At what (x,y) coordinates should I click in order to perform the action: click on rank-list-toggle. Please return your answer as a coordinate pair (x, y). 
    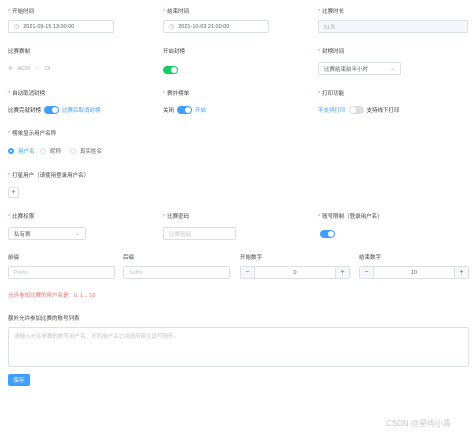
    Looking at the image, I should click on (185, 110).